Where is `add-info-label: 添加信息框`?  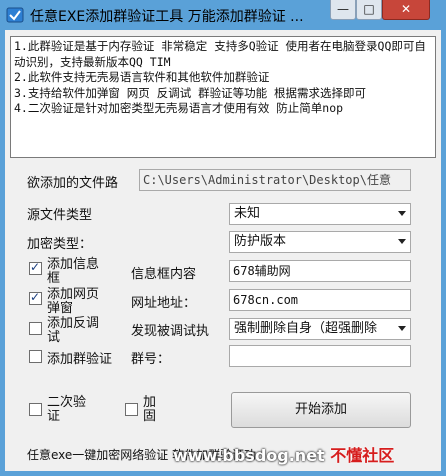
add-info-label: 添加信息框 is located at coordinates (73, 271).